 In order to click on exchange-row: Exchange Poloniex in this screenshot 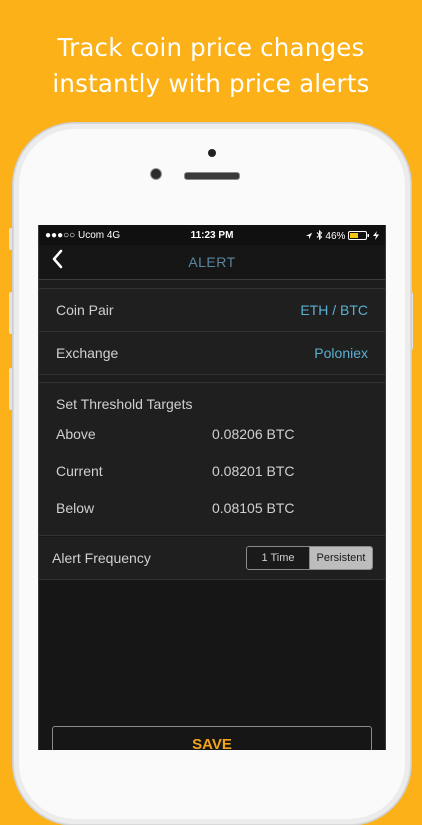, I will do `click(212, 353)`.